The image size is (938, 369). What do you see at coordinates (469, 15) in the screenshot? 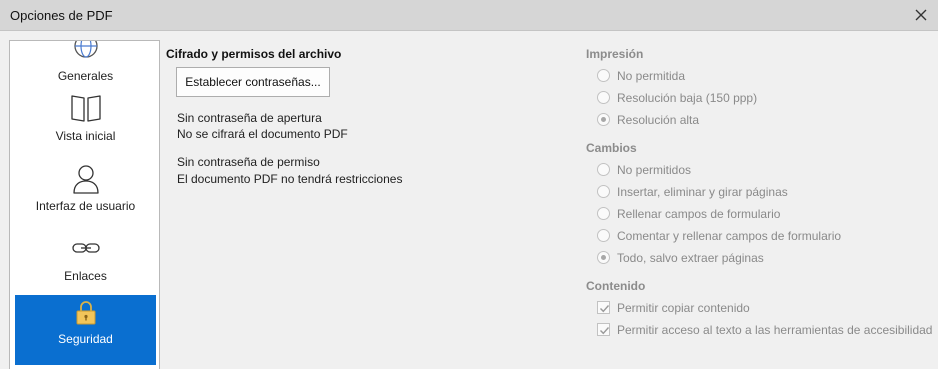
I see `title-bar: Opciones de PDF` at bounding box center [469, 15].